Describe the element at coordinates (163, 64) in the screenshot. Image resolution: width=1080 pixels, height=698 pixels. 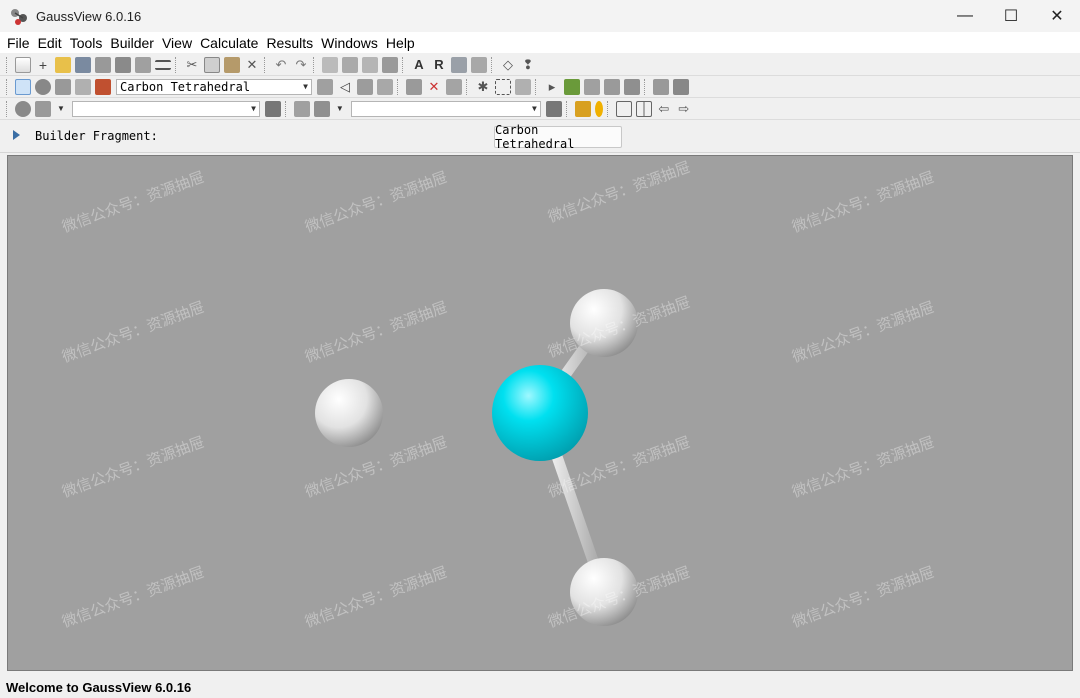
I see `list-icon` at that location.